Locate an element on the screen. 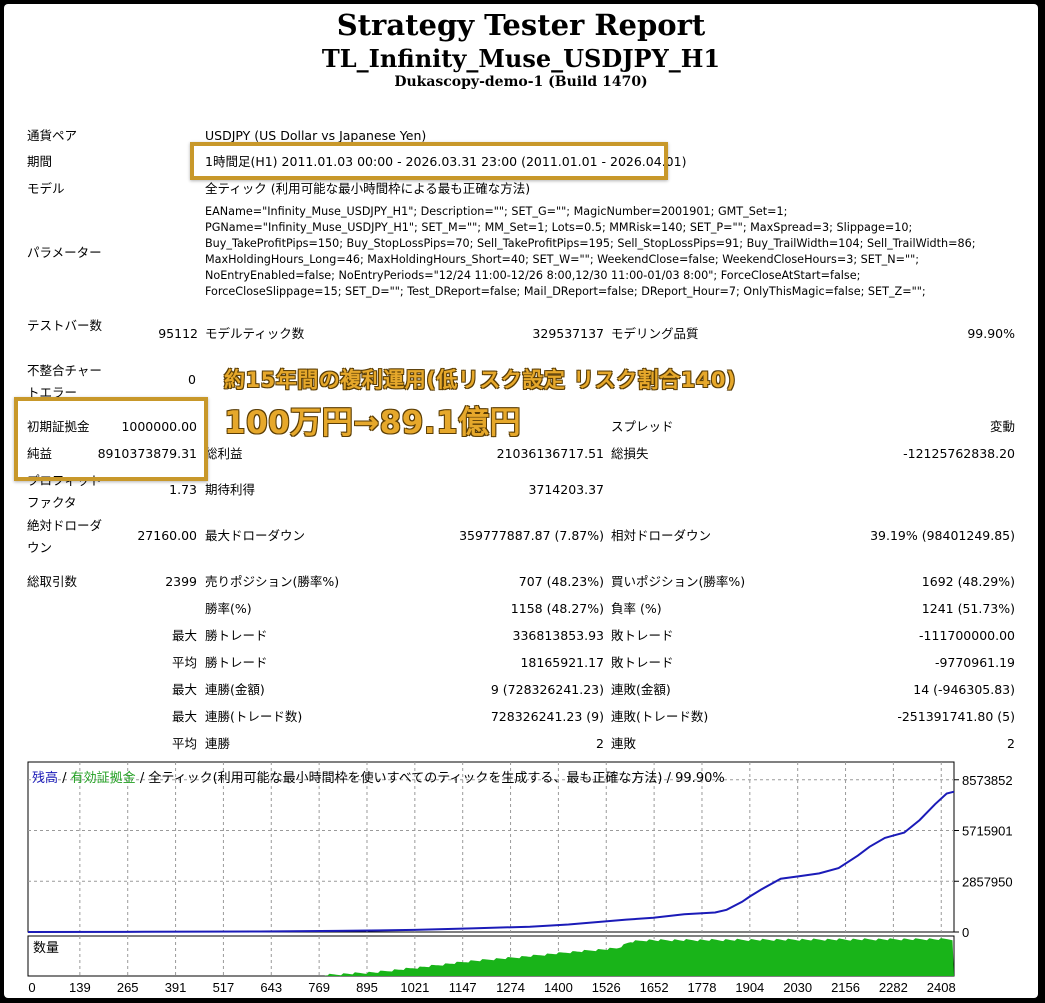 This screenshot has width=1045, height=1003. gross-profit-label: 総利益 is located at coordinates (224, 453).